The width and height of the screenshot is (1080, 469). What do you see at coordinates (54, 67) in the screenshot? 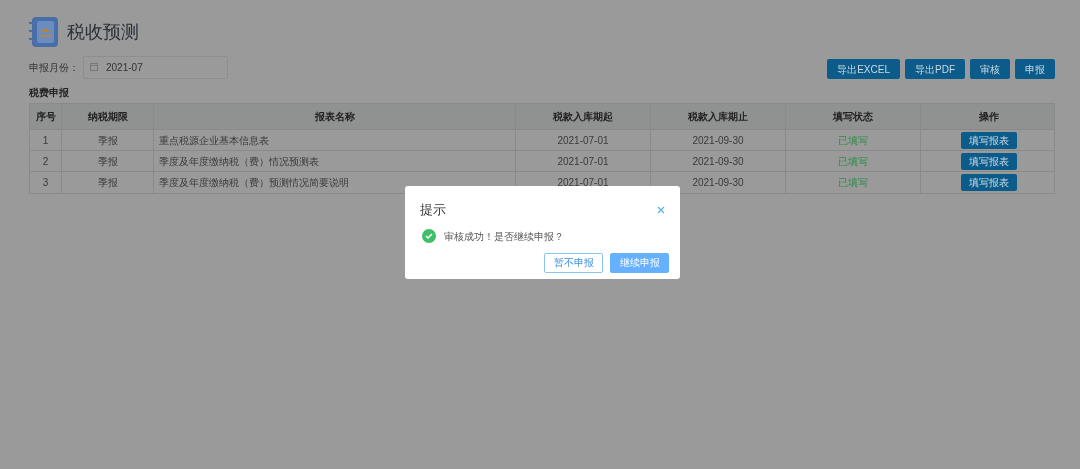
I see `filter-label: 申报月份：` at bounding box center [54, 67].